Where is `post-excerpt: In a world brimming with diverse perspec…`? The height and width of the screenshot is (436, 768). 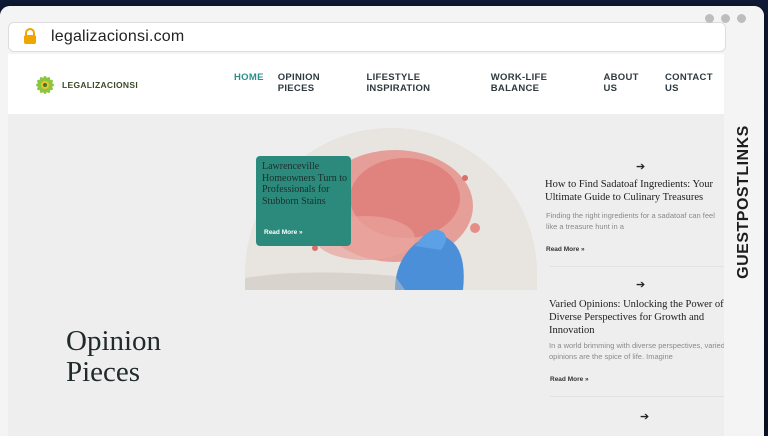
post-excerpt: In a world brimming with diverse perspec… is located at coordinates (636, 351).